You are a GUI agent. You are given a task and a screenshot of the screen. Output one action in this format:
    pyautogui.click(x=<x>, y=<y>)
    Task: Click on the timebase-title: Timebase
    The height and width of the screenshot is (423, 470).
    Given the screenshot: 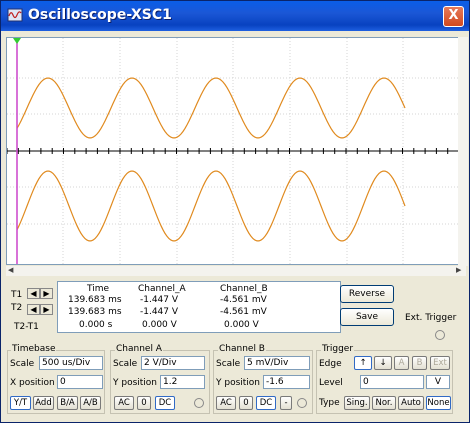 What is the action you would take?
    pyautogui.click(x=34, y=349)
    